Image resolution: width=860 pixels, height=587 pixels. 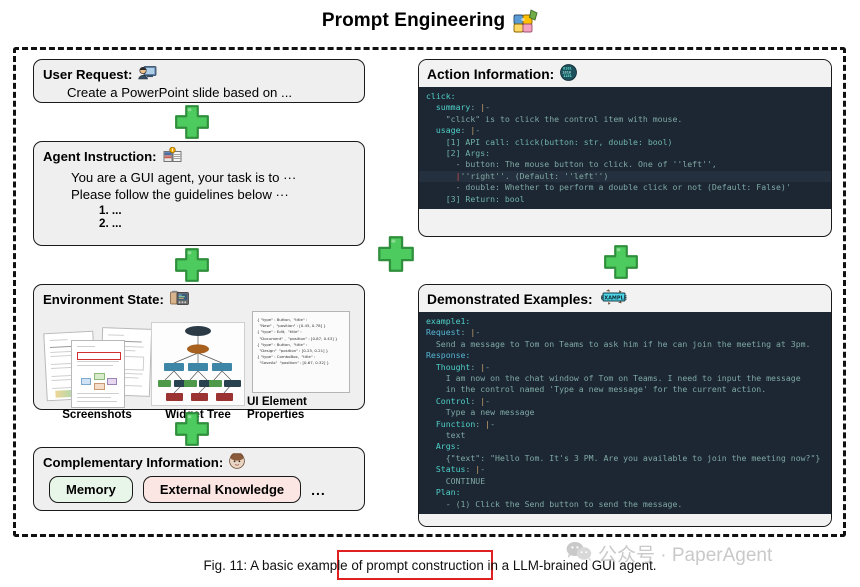 I want to click on widget-tree-thumbnail: Widget Tree, so click(x=198, y=371).